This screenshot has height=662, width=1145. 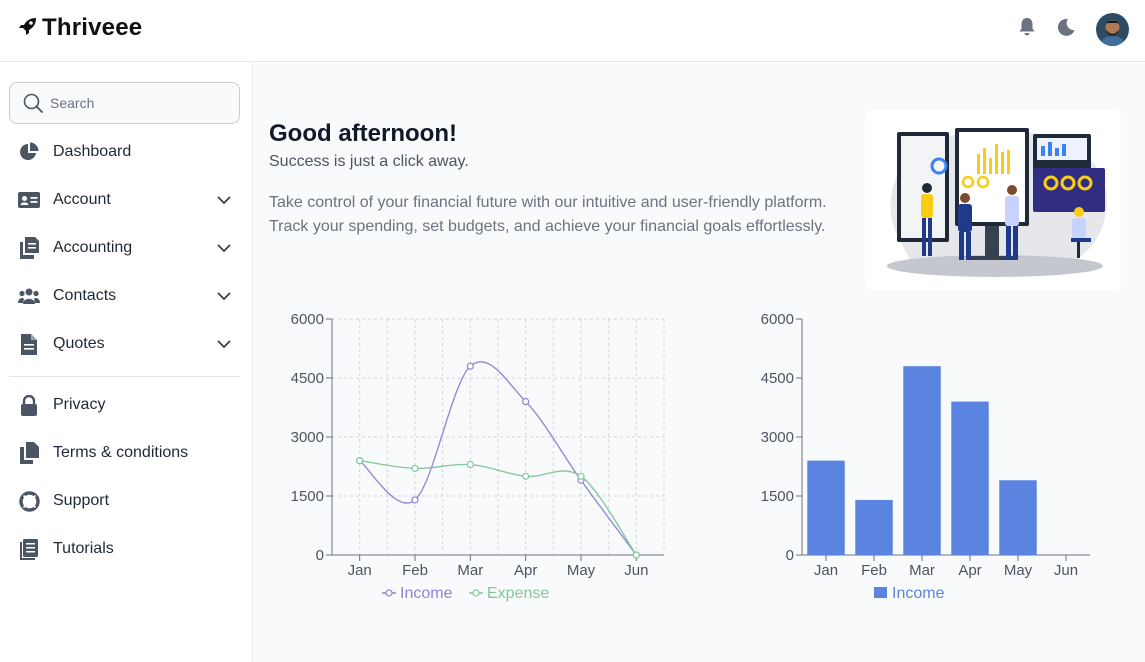 I want to click on sidebar-item-label: Tutorials, so click(x=83, y=548).